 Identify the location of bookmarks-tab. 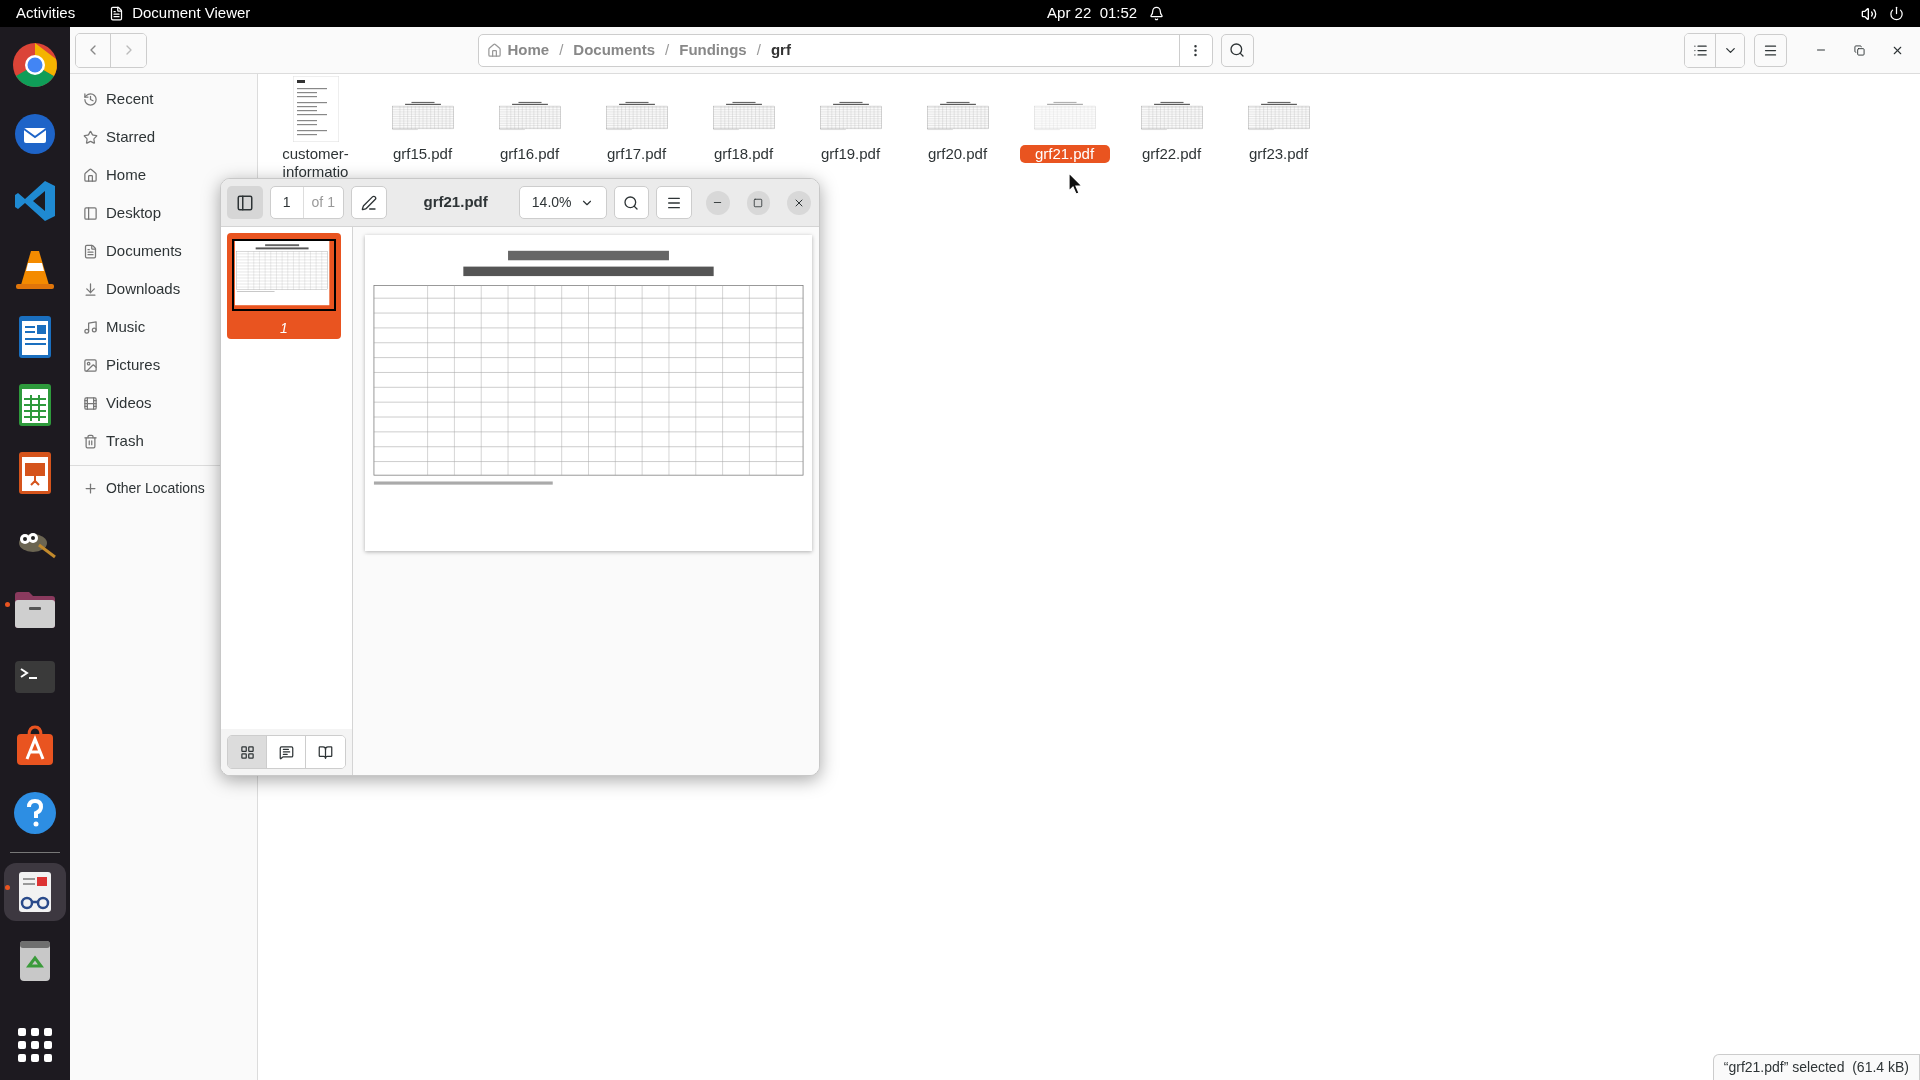
(325, 752).